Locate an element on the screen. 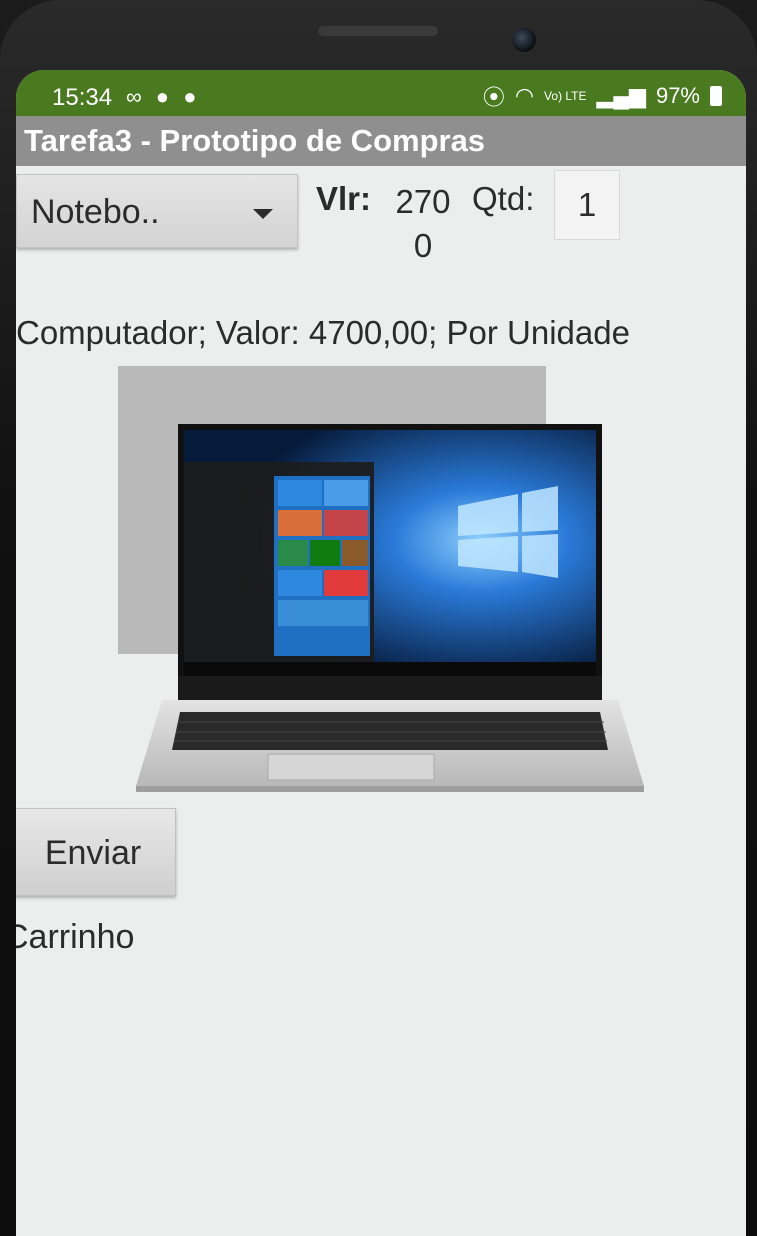  laptop-touchpad is located at coordinates (351, 767).